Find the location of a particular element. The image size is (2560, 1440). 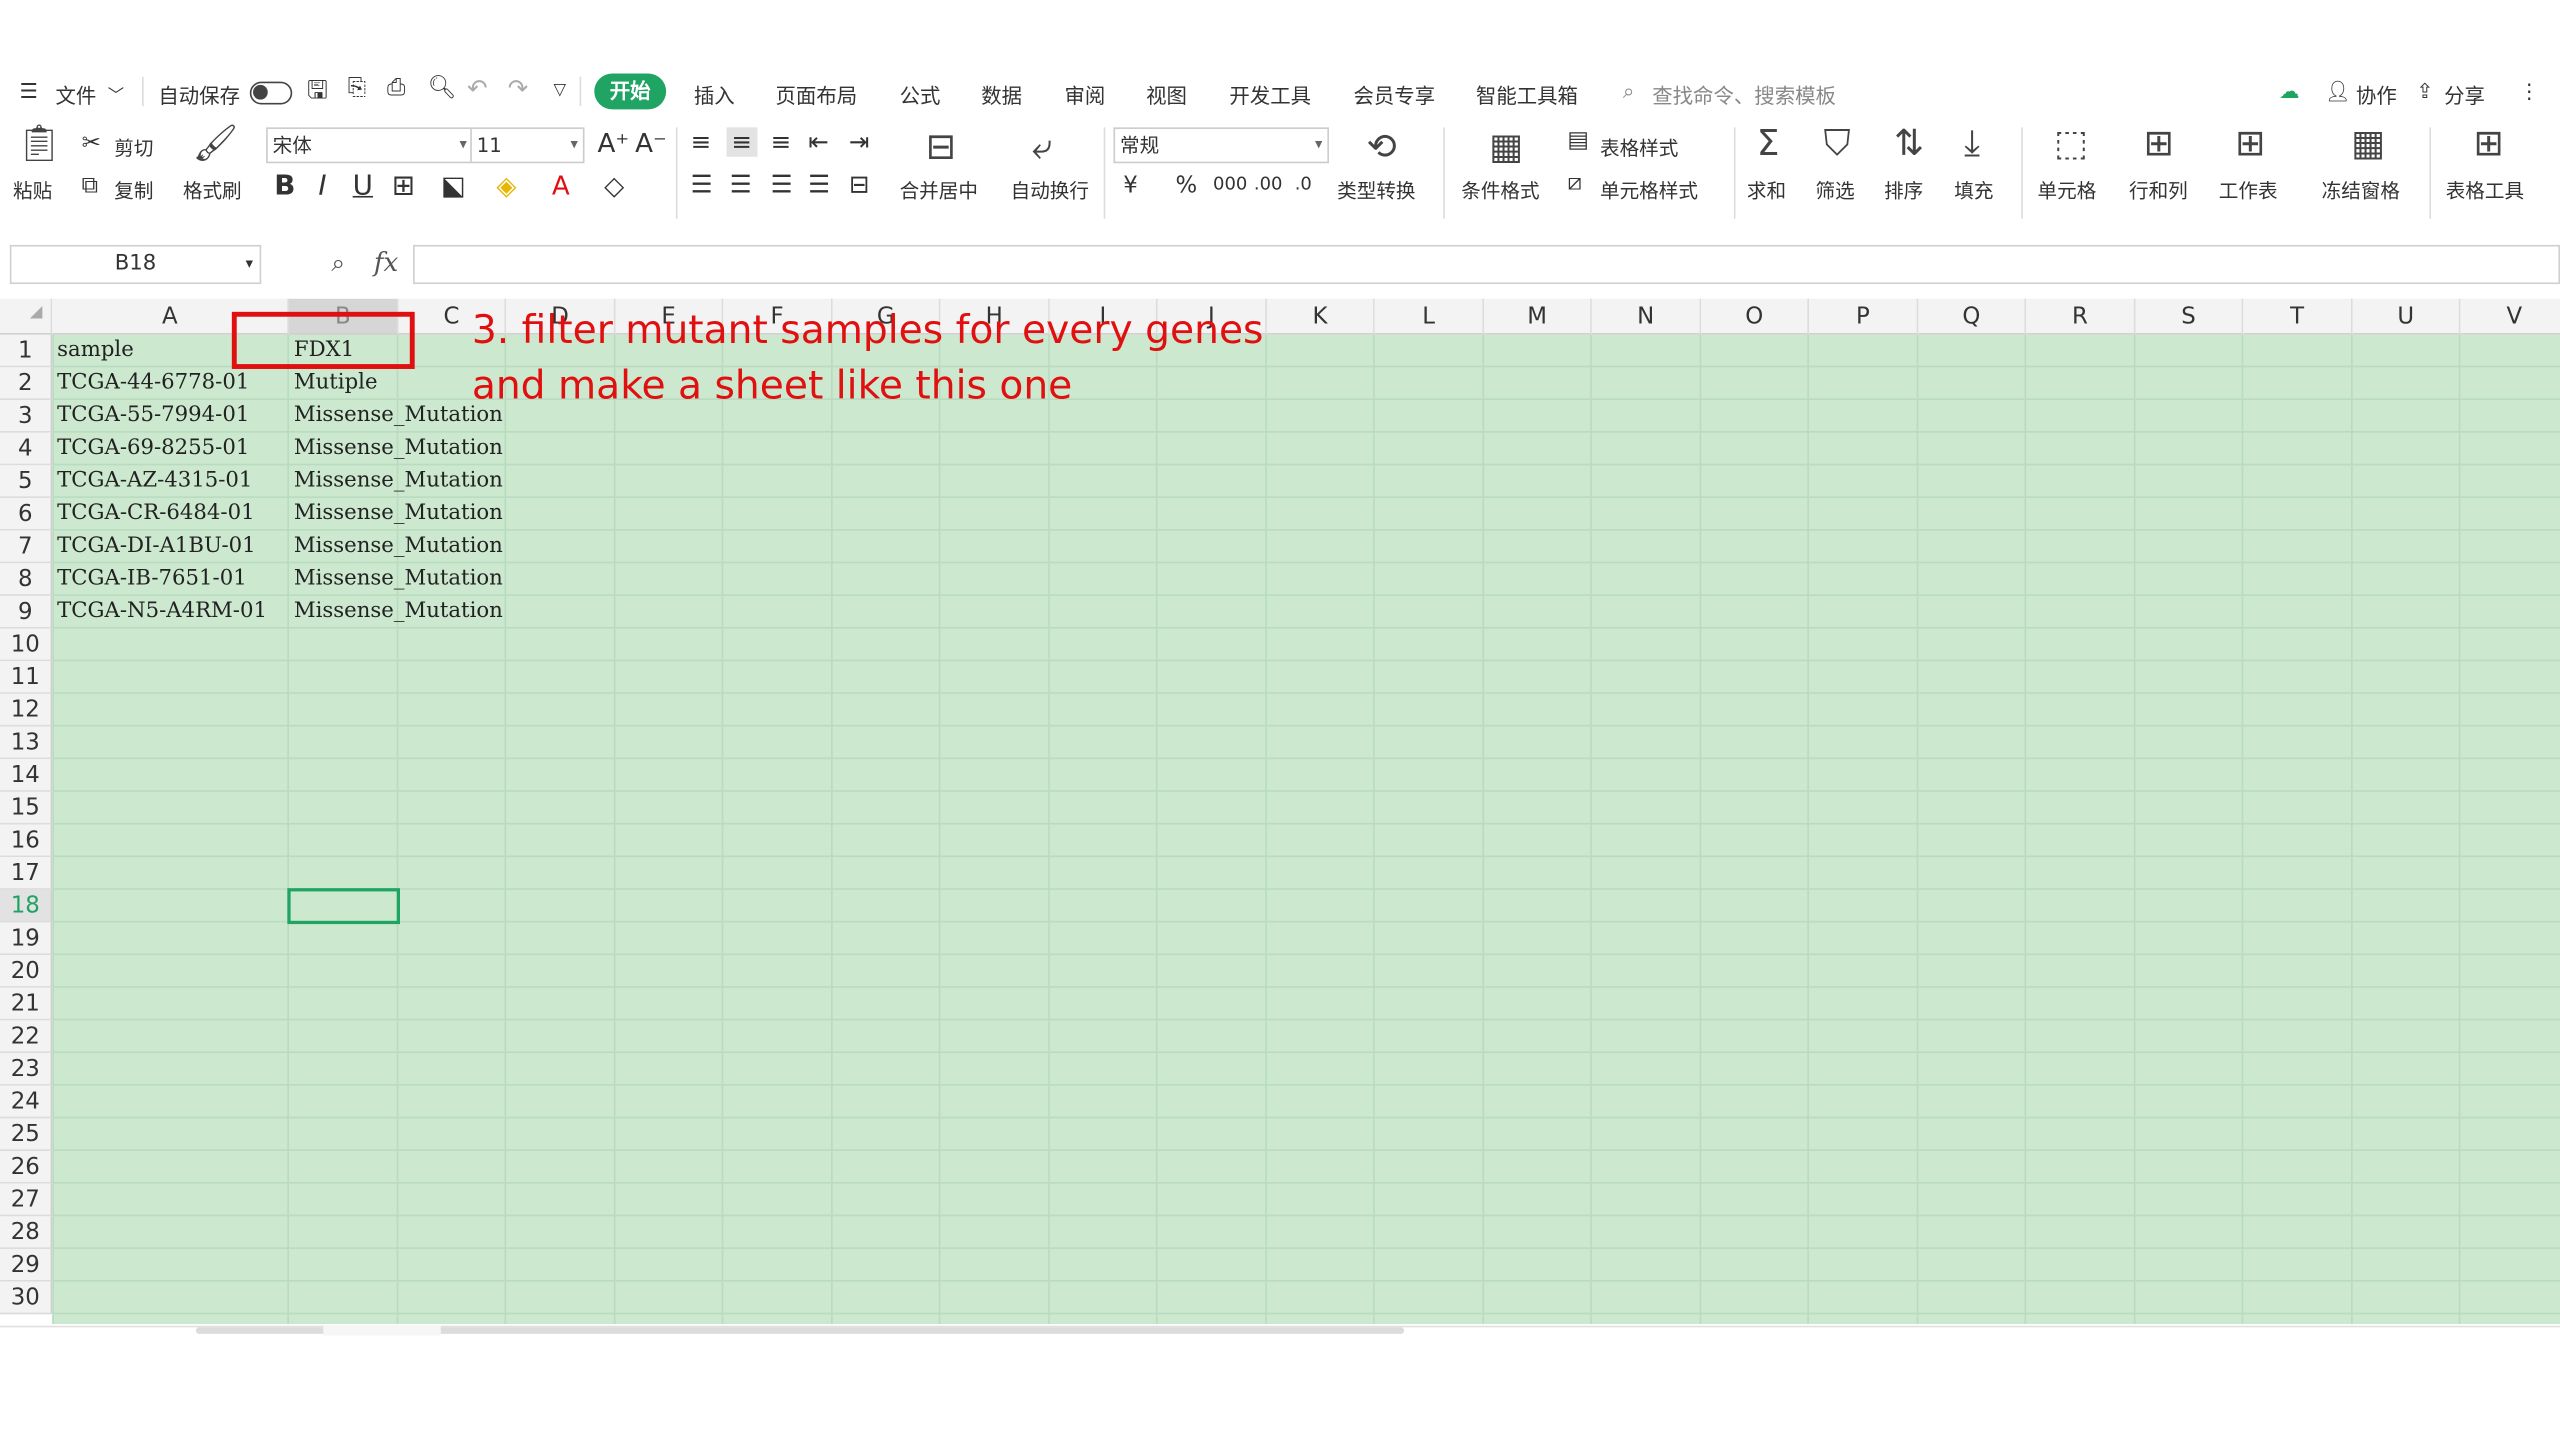

zoom-icon: ⌕ is located at coordinates (338, 262).